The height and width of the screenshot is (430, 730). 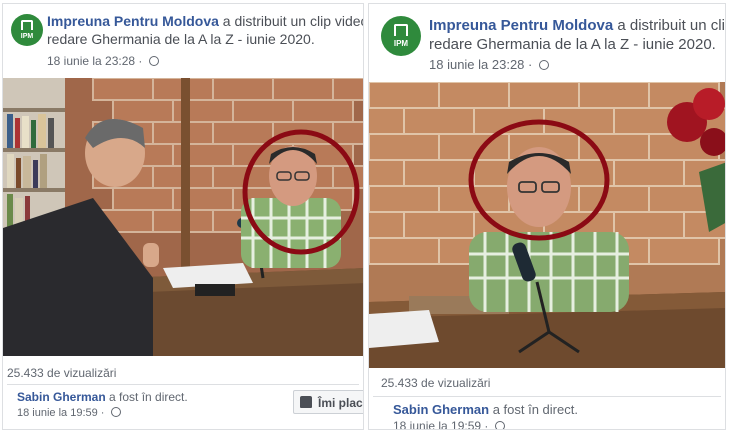 I want to click on like-page-button: Îmi place P, so click(x=328, y=402).